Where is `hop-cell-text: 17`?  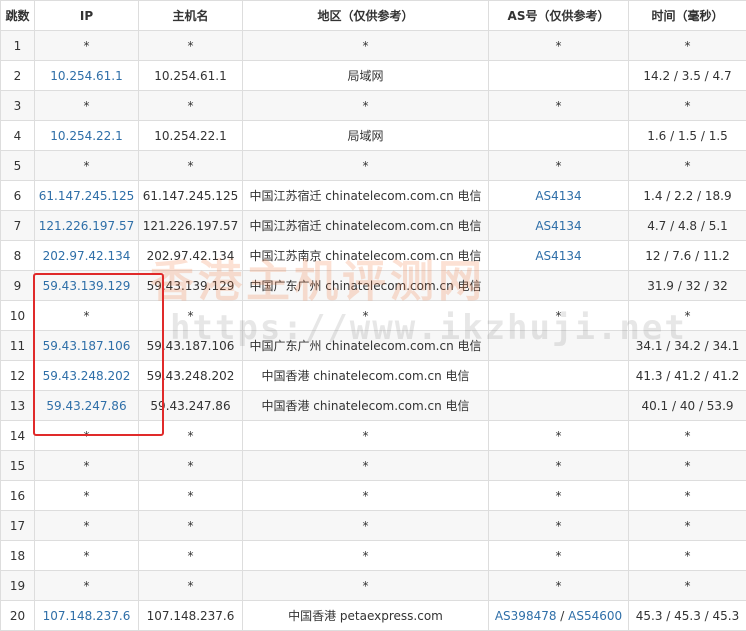 hop-cell-text: 17 is located at coordinates (17, 526).